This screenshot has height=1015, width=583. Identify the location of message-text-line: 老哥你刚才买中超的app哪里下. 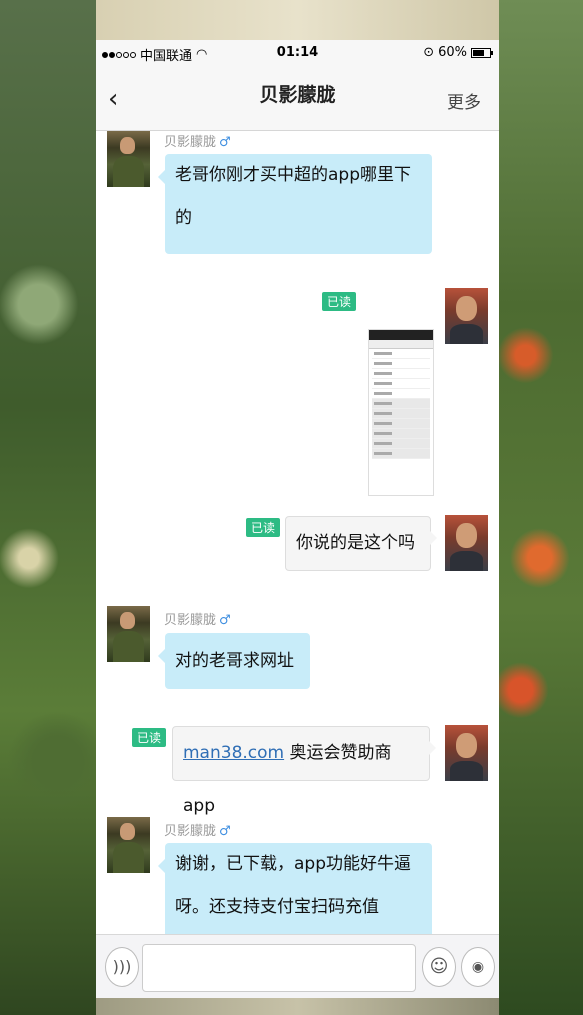
(293, 175).